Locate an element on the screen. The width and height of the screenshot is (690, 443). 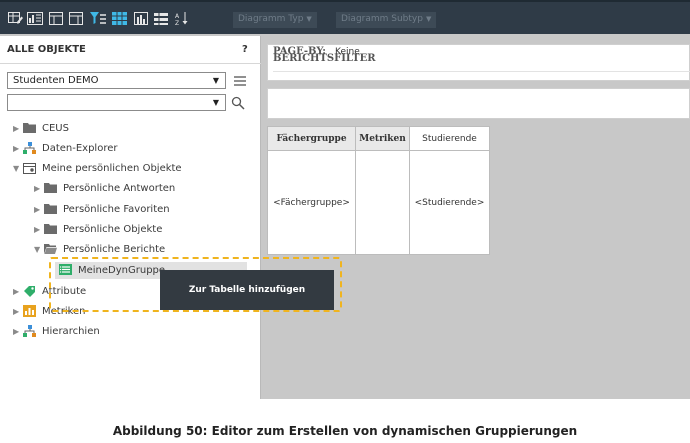
tree-item-daten-explorer: ▶ Daten-Explorer is located at coordinates (65, 148).